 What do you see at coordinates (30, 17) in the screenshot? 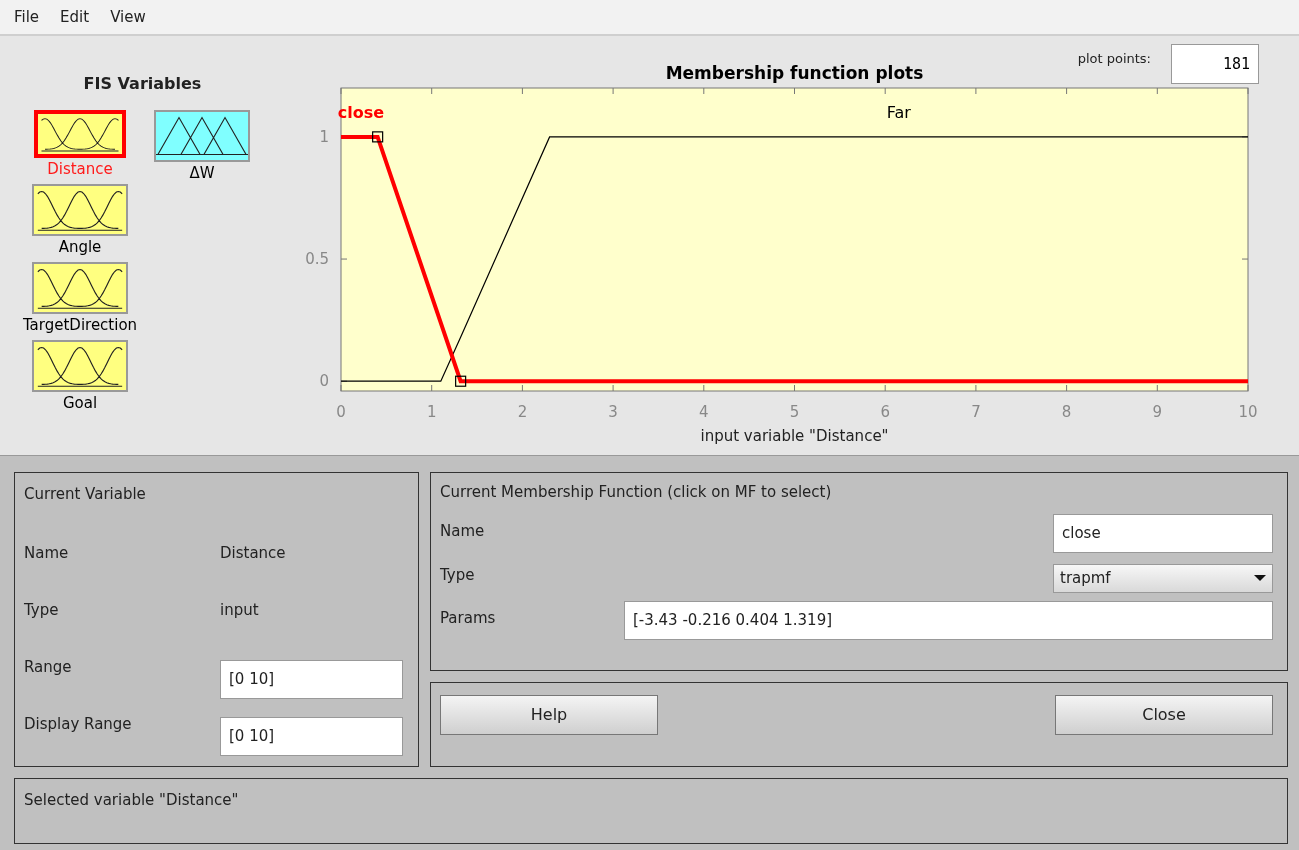
I see `menu-item: File` at bounding box center [30, 17].